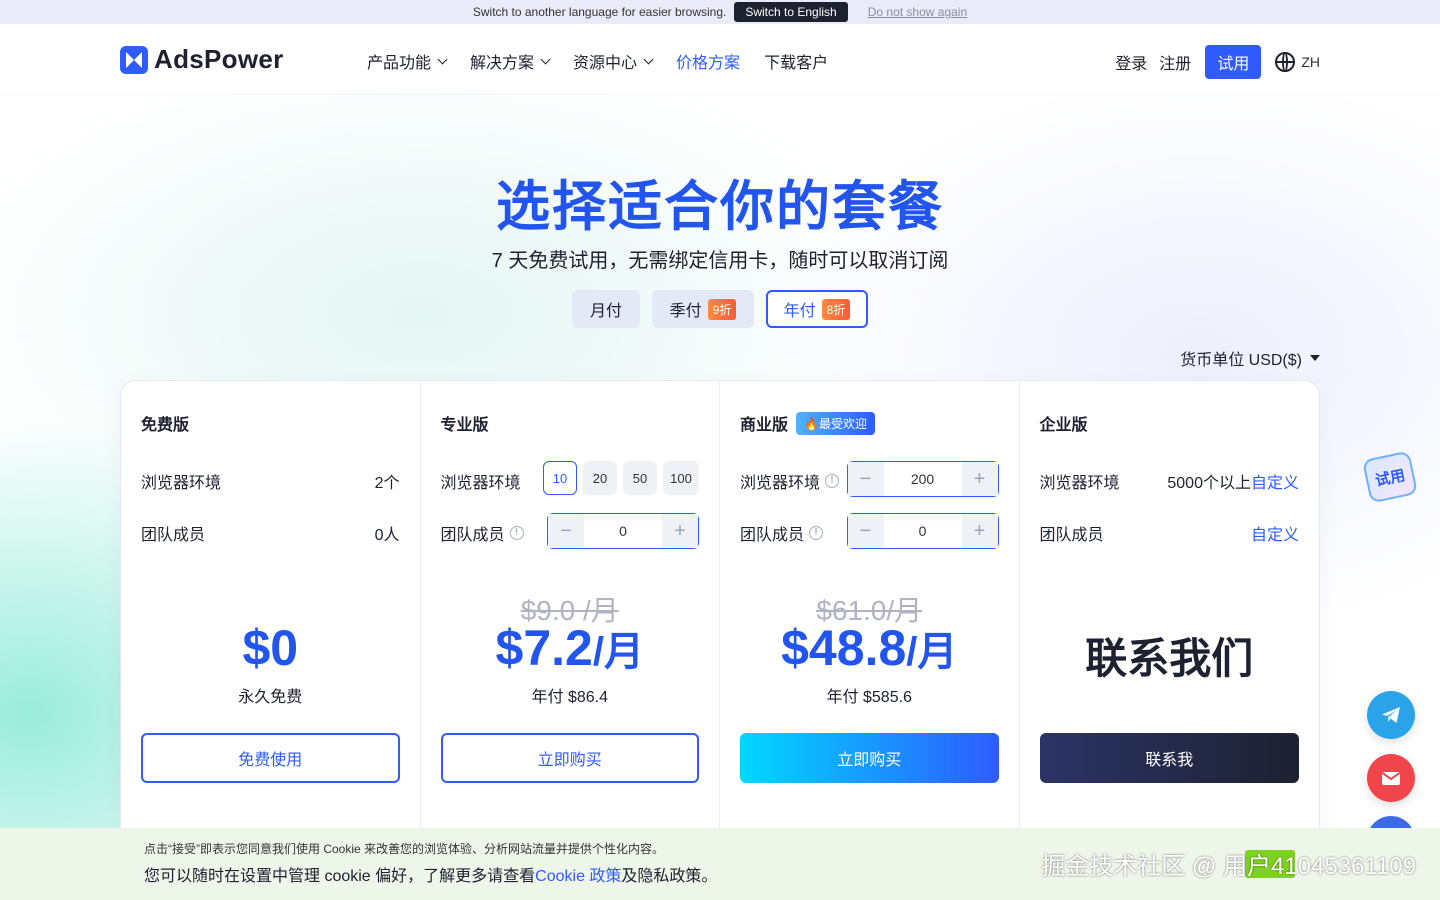  I want to click on logo-text: AdsPower, so click(219, 59).